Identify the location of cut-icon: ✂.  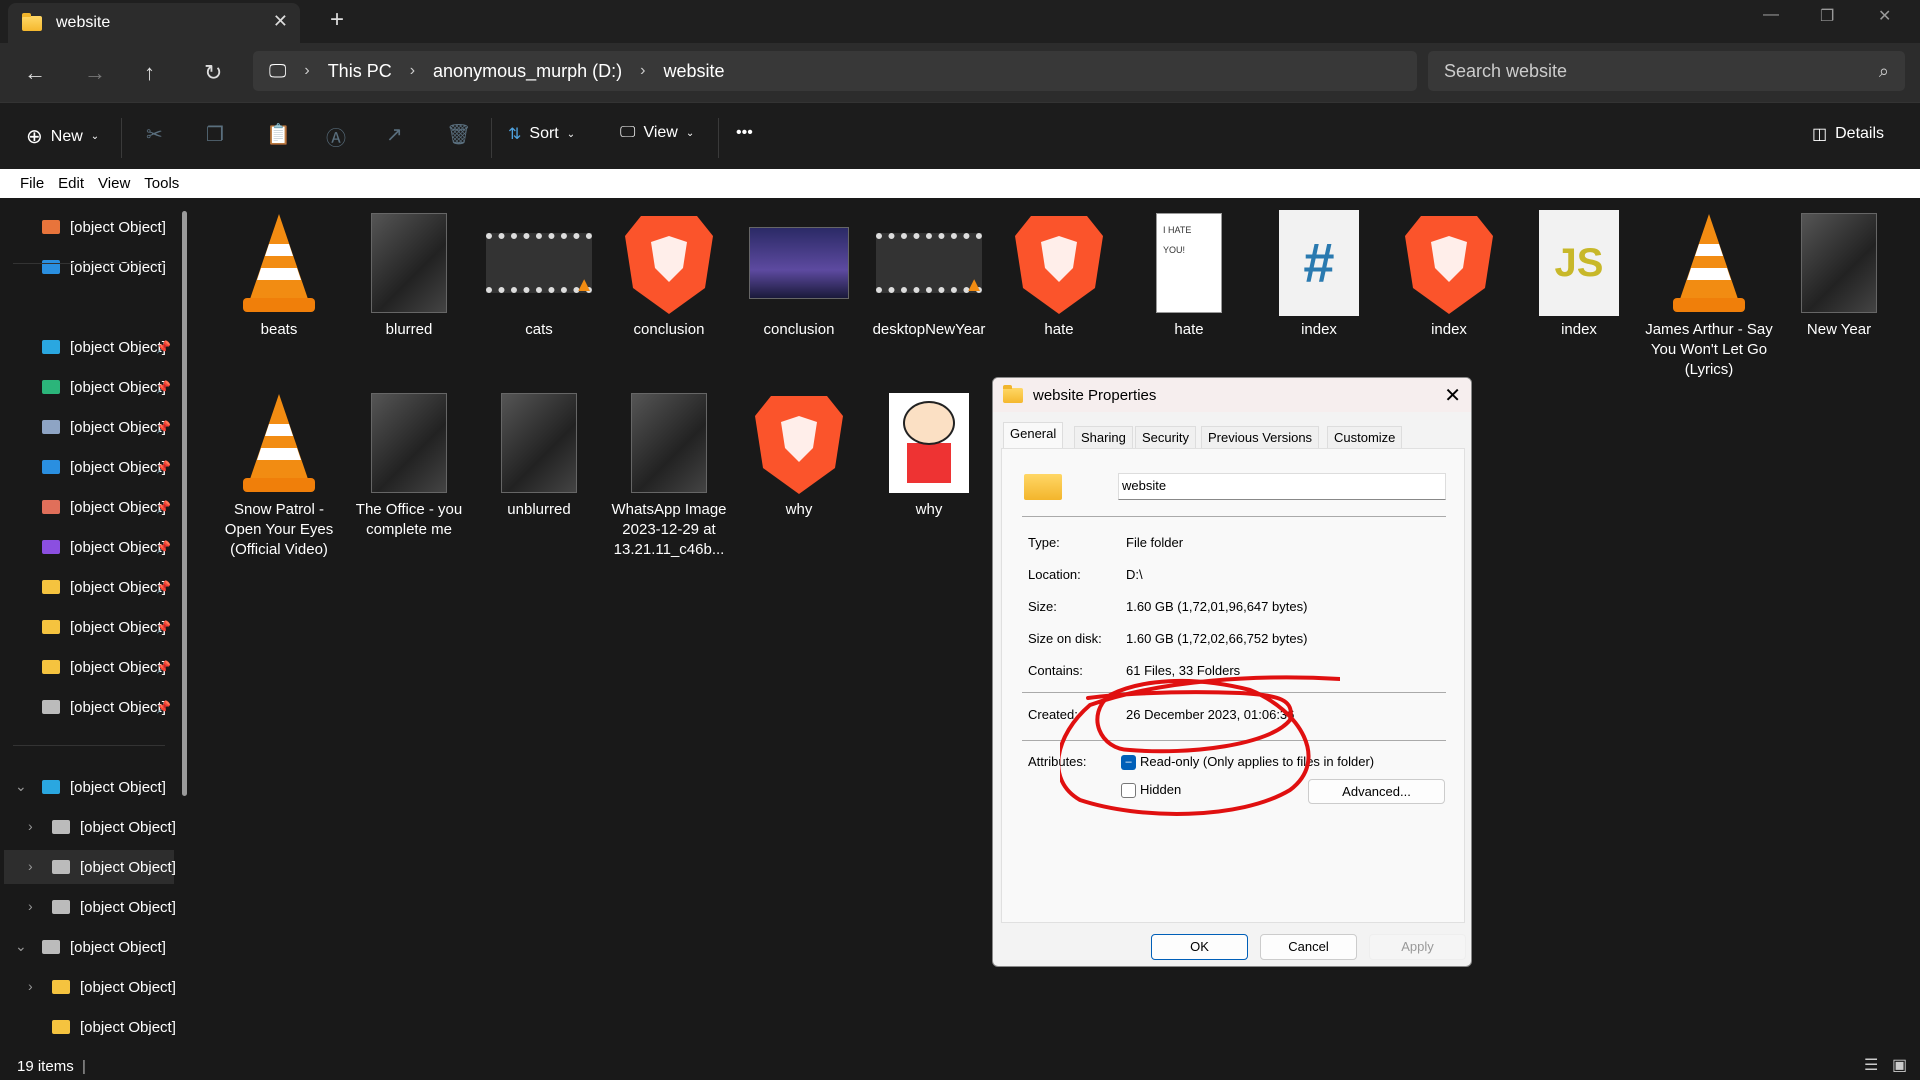
(154, 134).